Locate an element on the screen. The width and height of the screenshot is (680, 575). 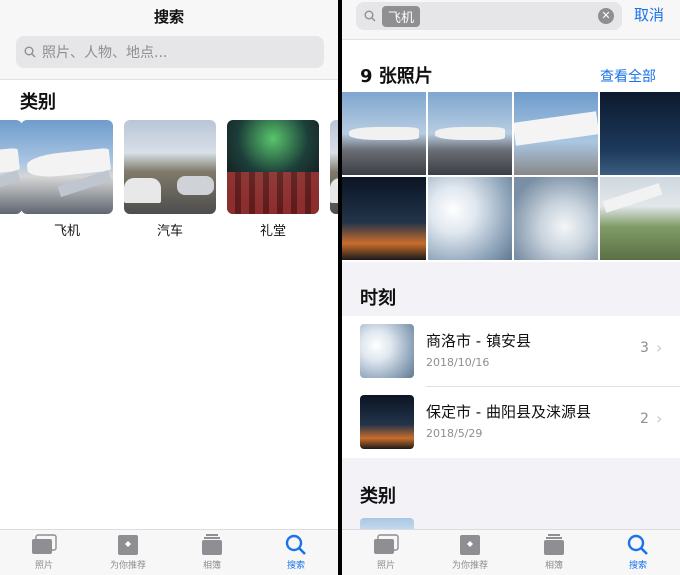
moment-date: 2018/10/16 is located at coordinates (458, 362).